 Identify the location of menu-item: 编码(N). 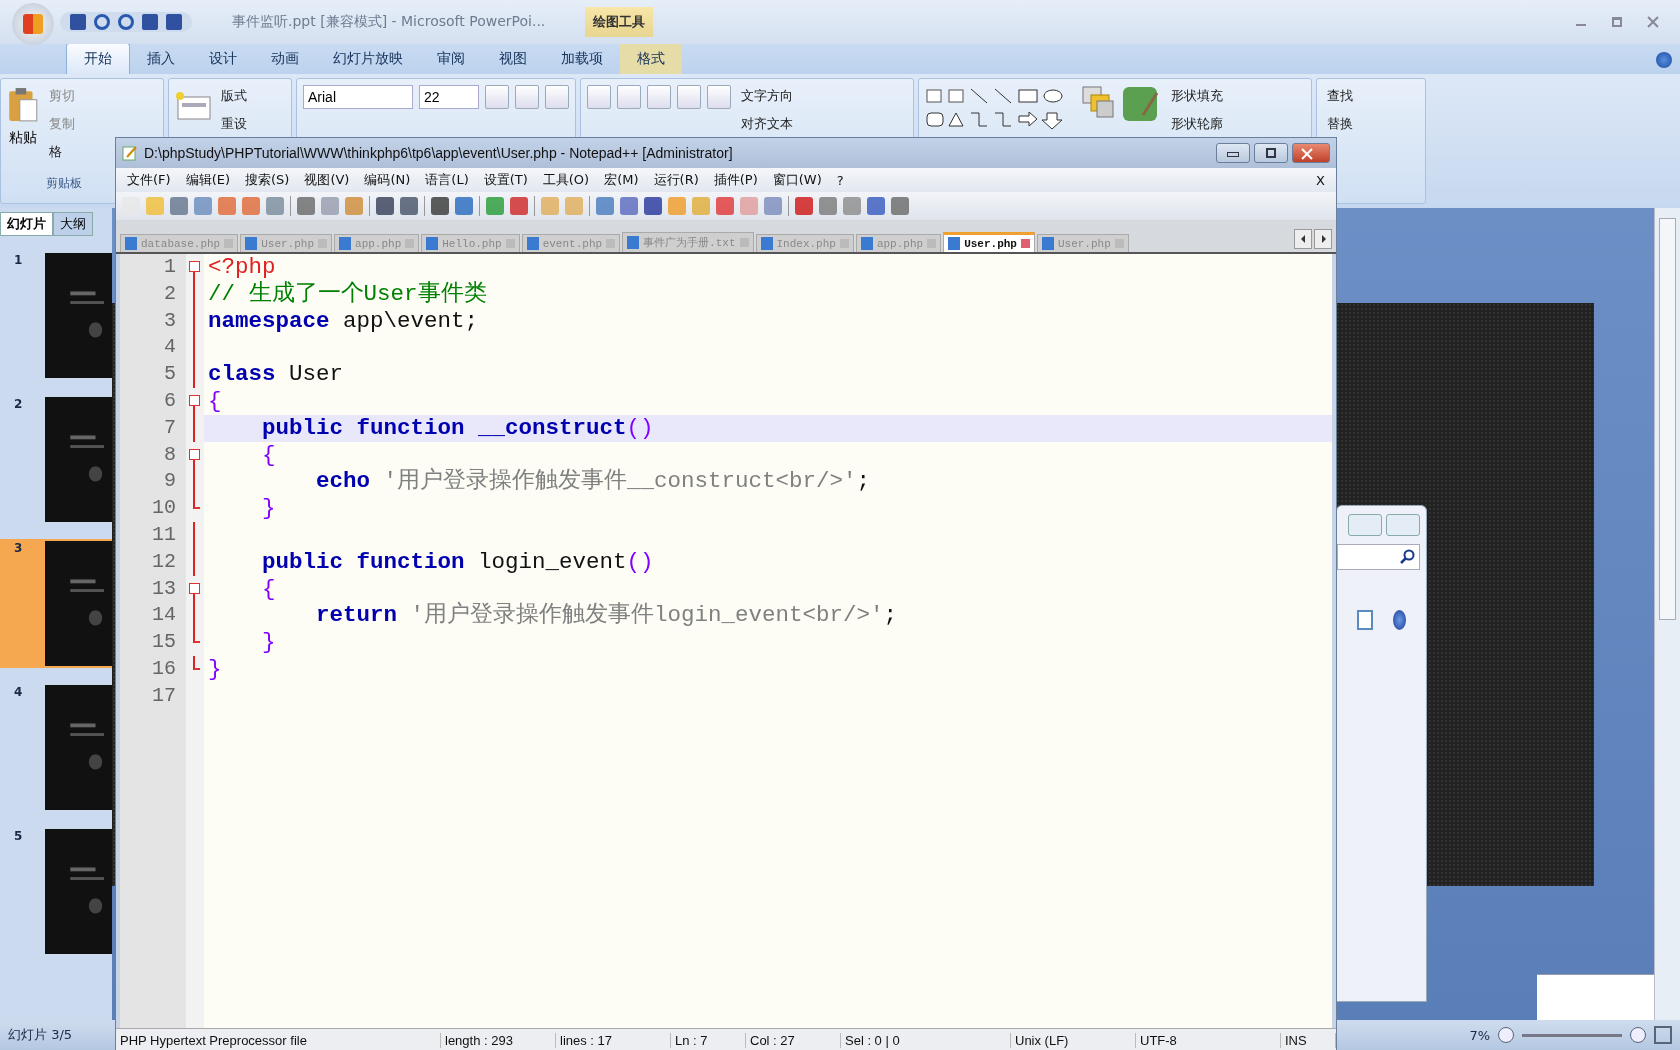
(387, 180).